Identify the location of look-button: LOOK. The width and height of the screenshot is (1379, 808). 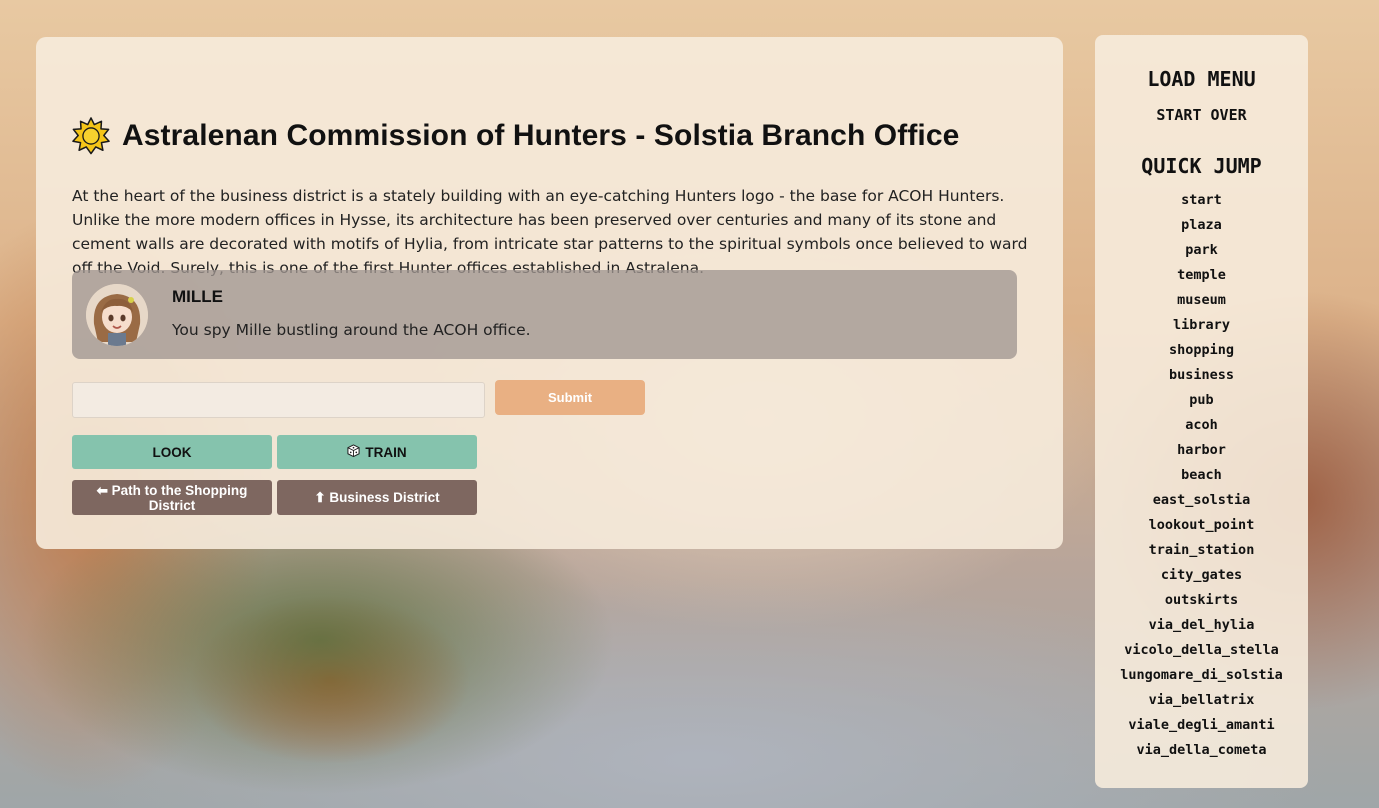
(172, 452).